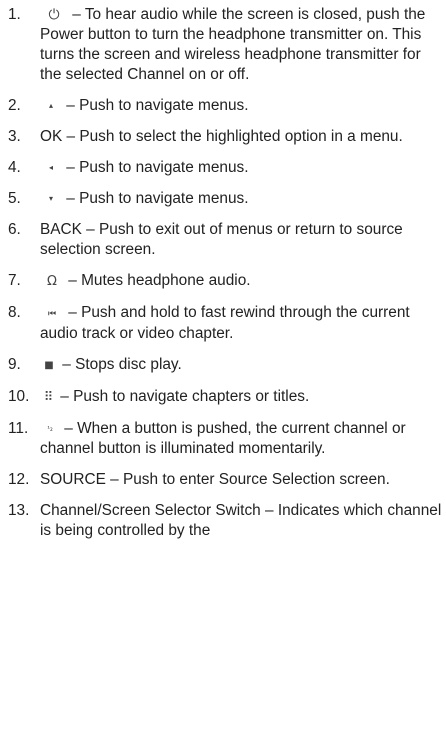  What do you see at coordinates (18, 428) in the screenshot?
I see `item-number: 11.` at bounding box center [18, 428].